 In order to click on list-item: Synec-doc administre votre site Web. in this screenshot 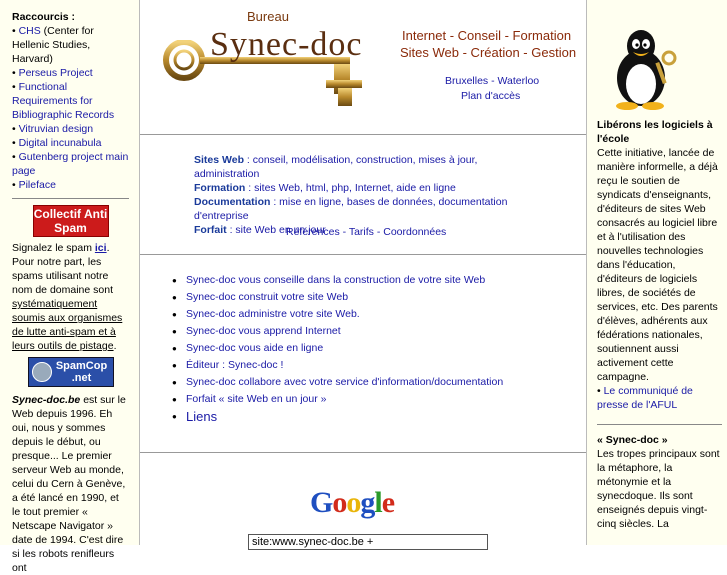, I will do `click(372, 314)`.